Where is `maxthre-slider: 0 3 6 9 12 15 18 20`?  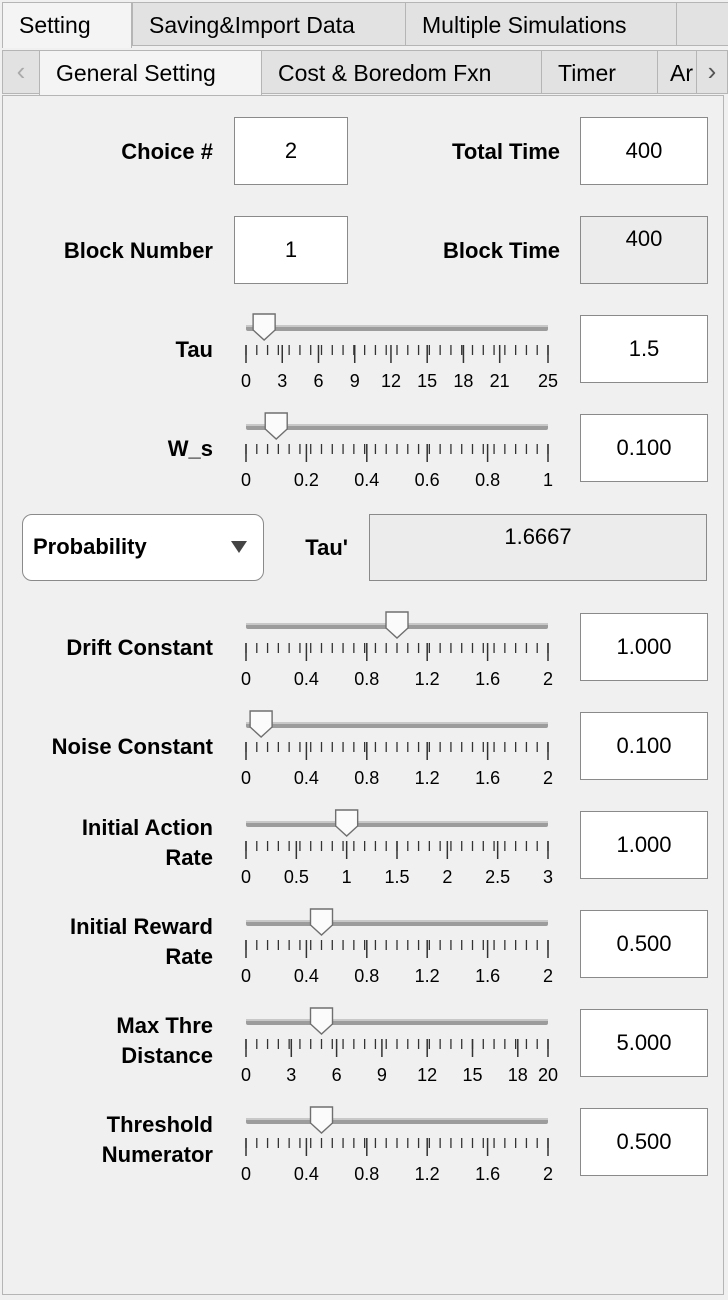 maxthre-slider: 0 3 6 9 12 15 18 20 is located at coordinates (401, 1045).